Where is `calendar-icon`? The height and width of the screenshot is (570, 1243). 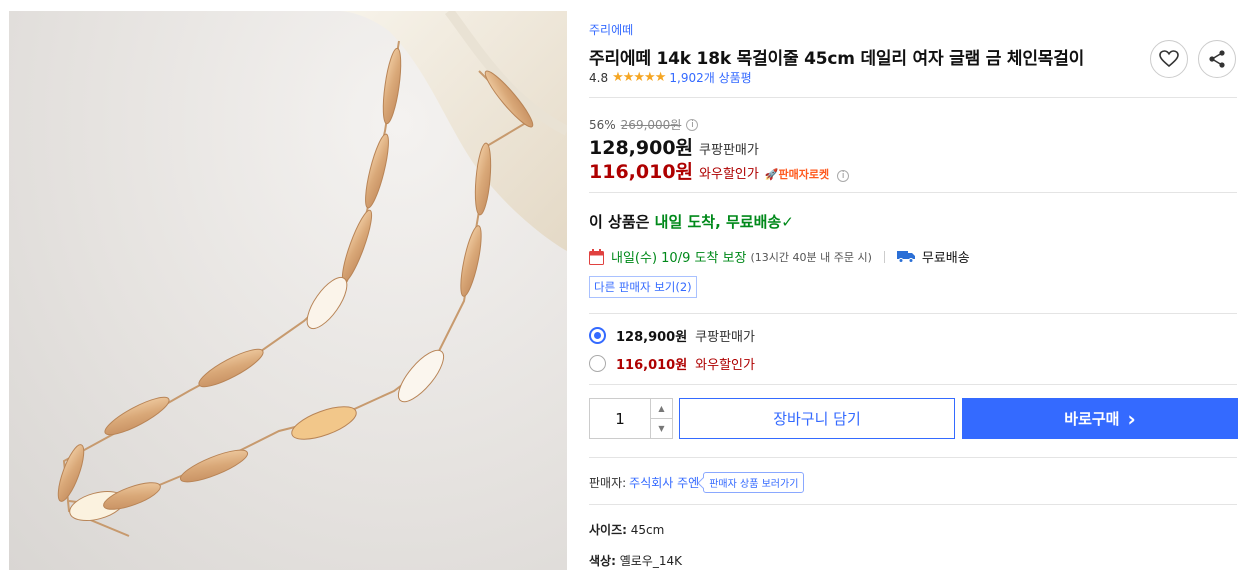
calendar-icon is located at coordinates (596, 256).